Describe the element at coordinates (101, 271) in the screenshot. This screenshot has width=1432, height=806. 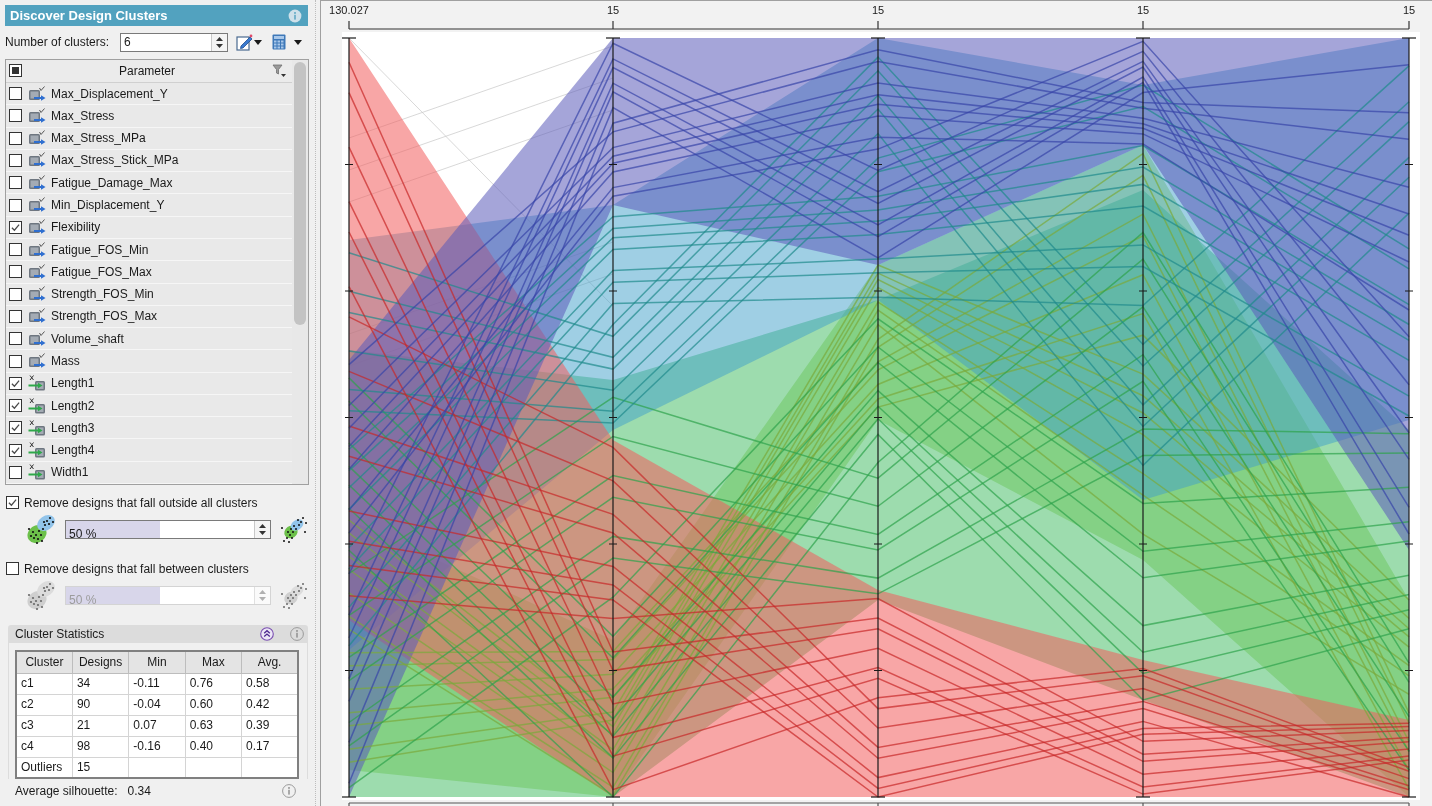
I see `parameter-name: Fatigue_FOS_Max` at that location.